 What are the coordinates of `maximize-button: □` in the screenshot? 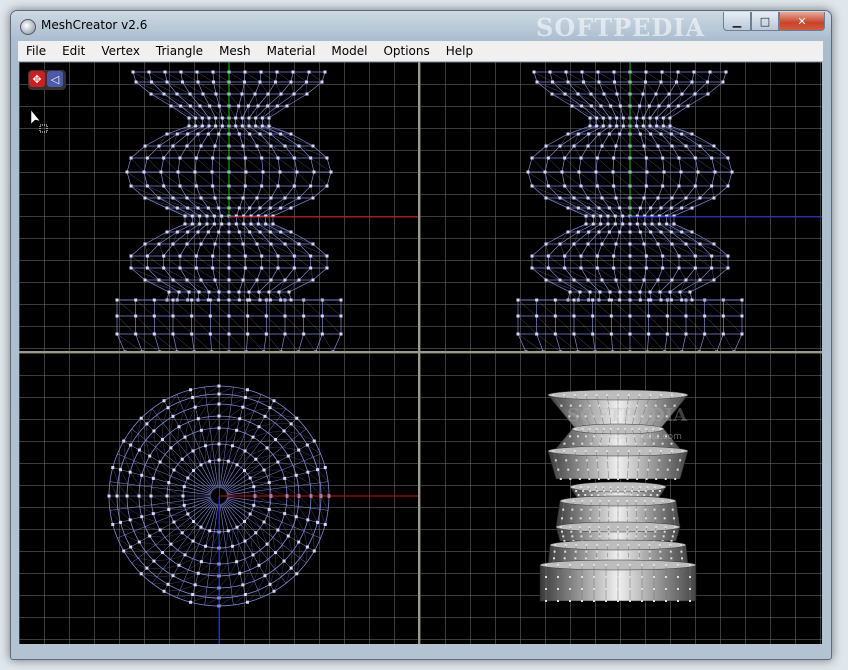 It's located at (765, 21).